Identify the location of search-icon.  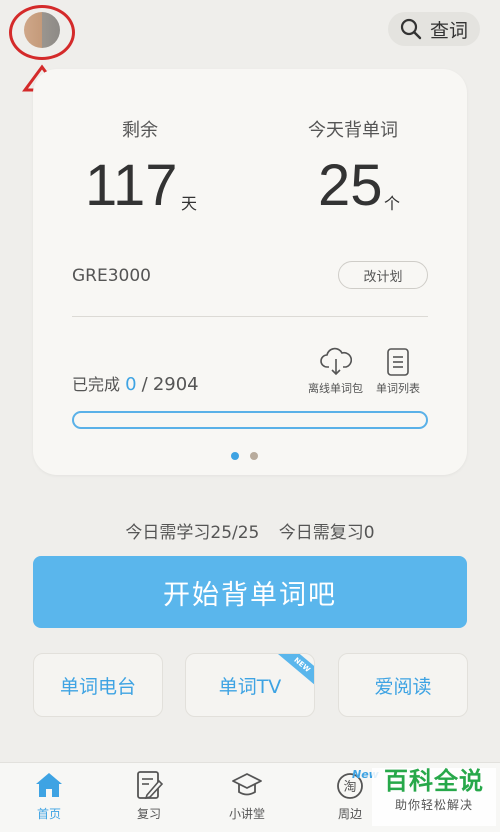
(411, 29).